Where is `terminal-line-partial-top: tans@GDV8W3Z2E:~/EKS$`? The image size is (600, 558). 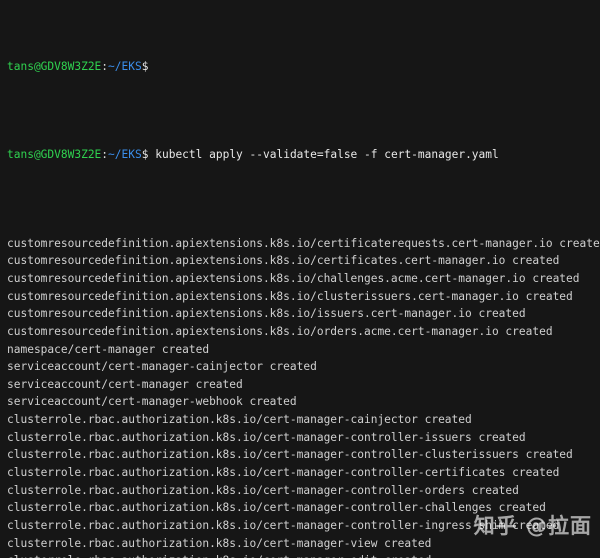 terminal-line-partial-top: tans@GDV8W3Z2E:~/EKS$ is located at coordinates (303, 67).